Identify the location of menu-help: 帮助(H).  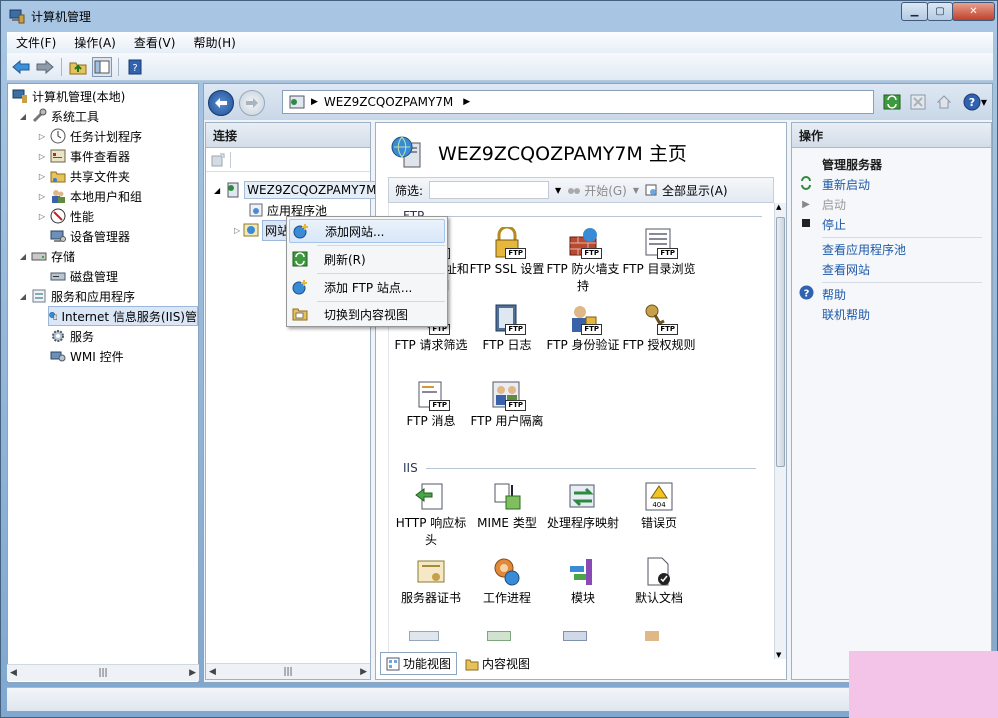
(214, 42).